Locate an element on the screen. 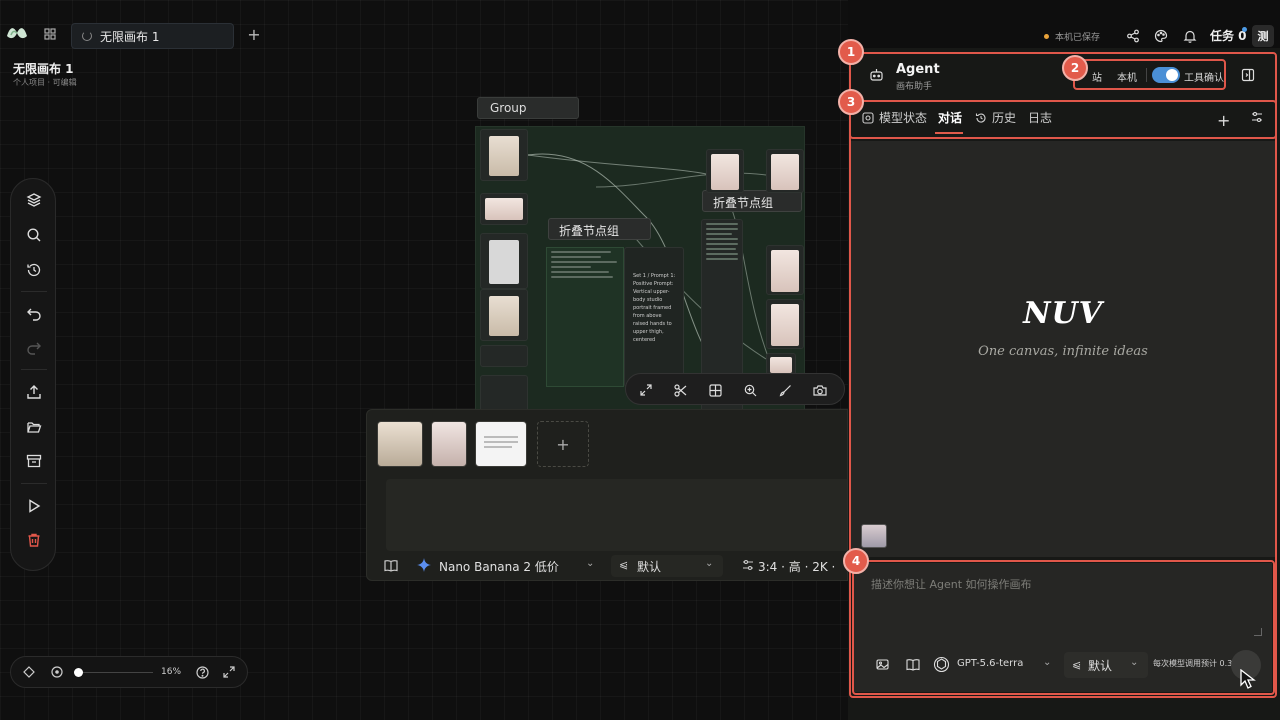 This screenshot has width=1280, height=720. style-icon: ⩿ is located at coordinates (624, 564).